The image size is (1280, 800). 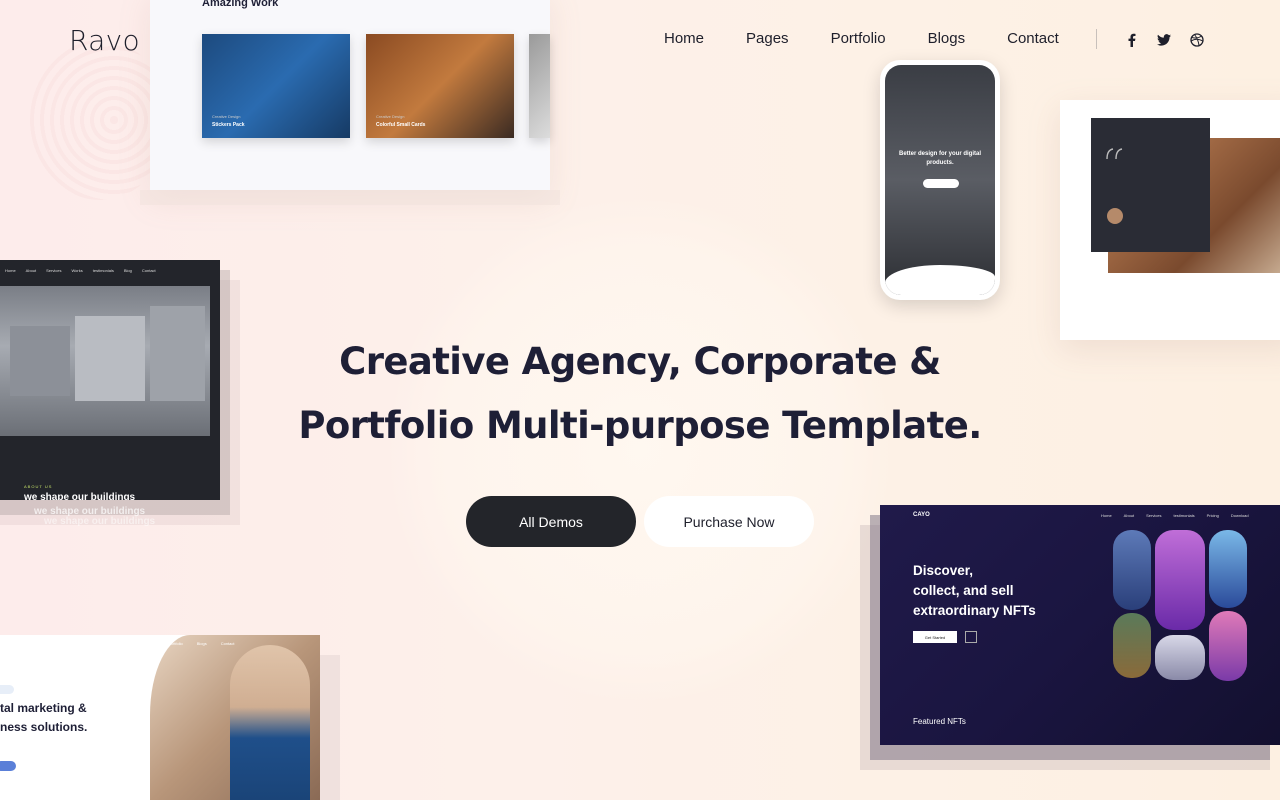 I want to click on marketing-heading-line: ness solutions., so click(x=44, y=727).